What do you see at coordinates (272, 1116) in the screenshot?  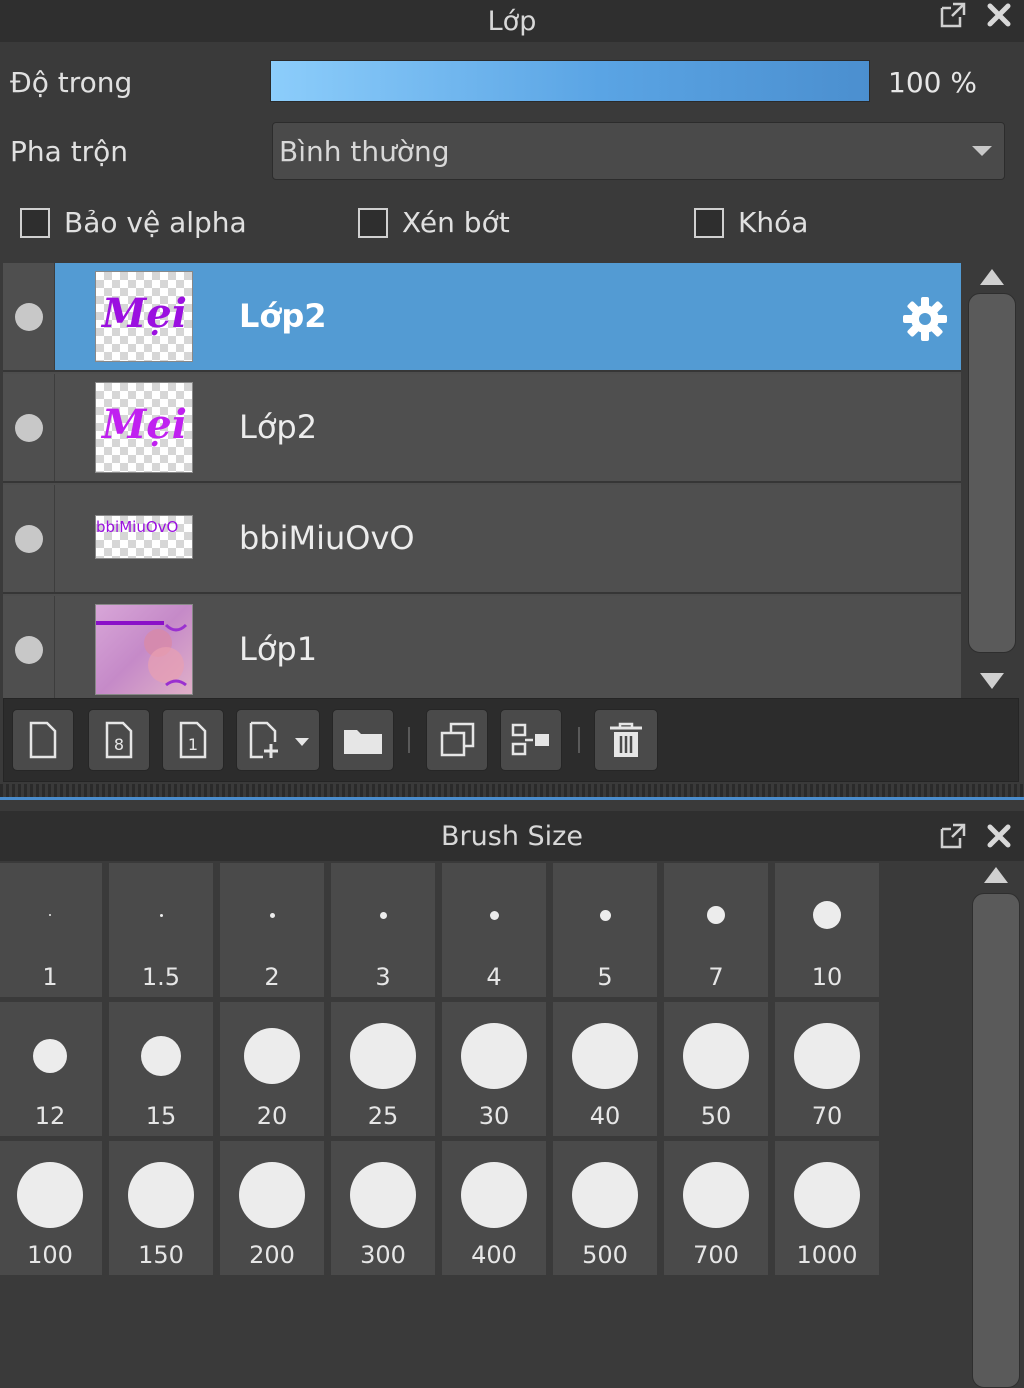 I see `brush-size-label: 20` at bounding box center [272, 1116].